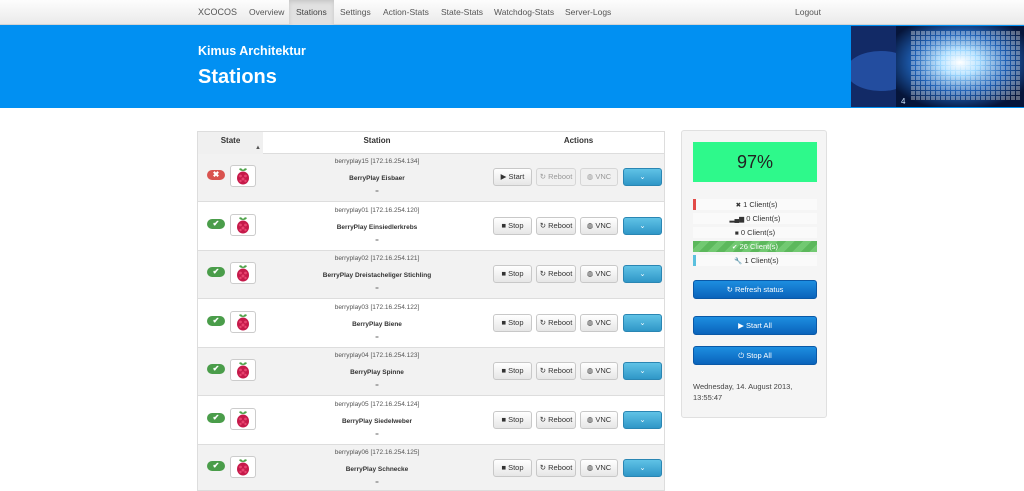 The image size is (1024, 491). I want to click on power-icon: ⏻, so click(741, 355).